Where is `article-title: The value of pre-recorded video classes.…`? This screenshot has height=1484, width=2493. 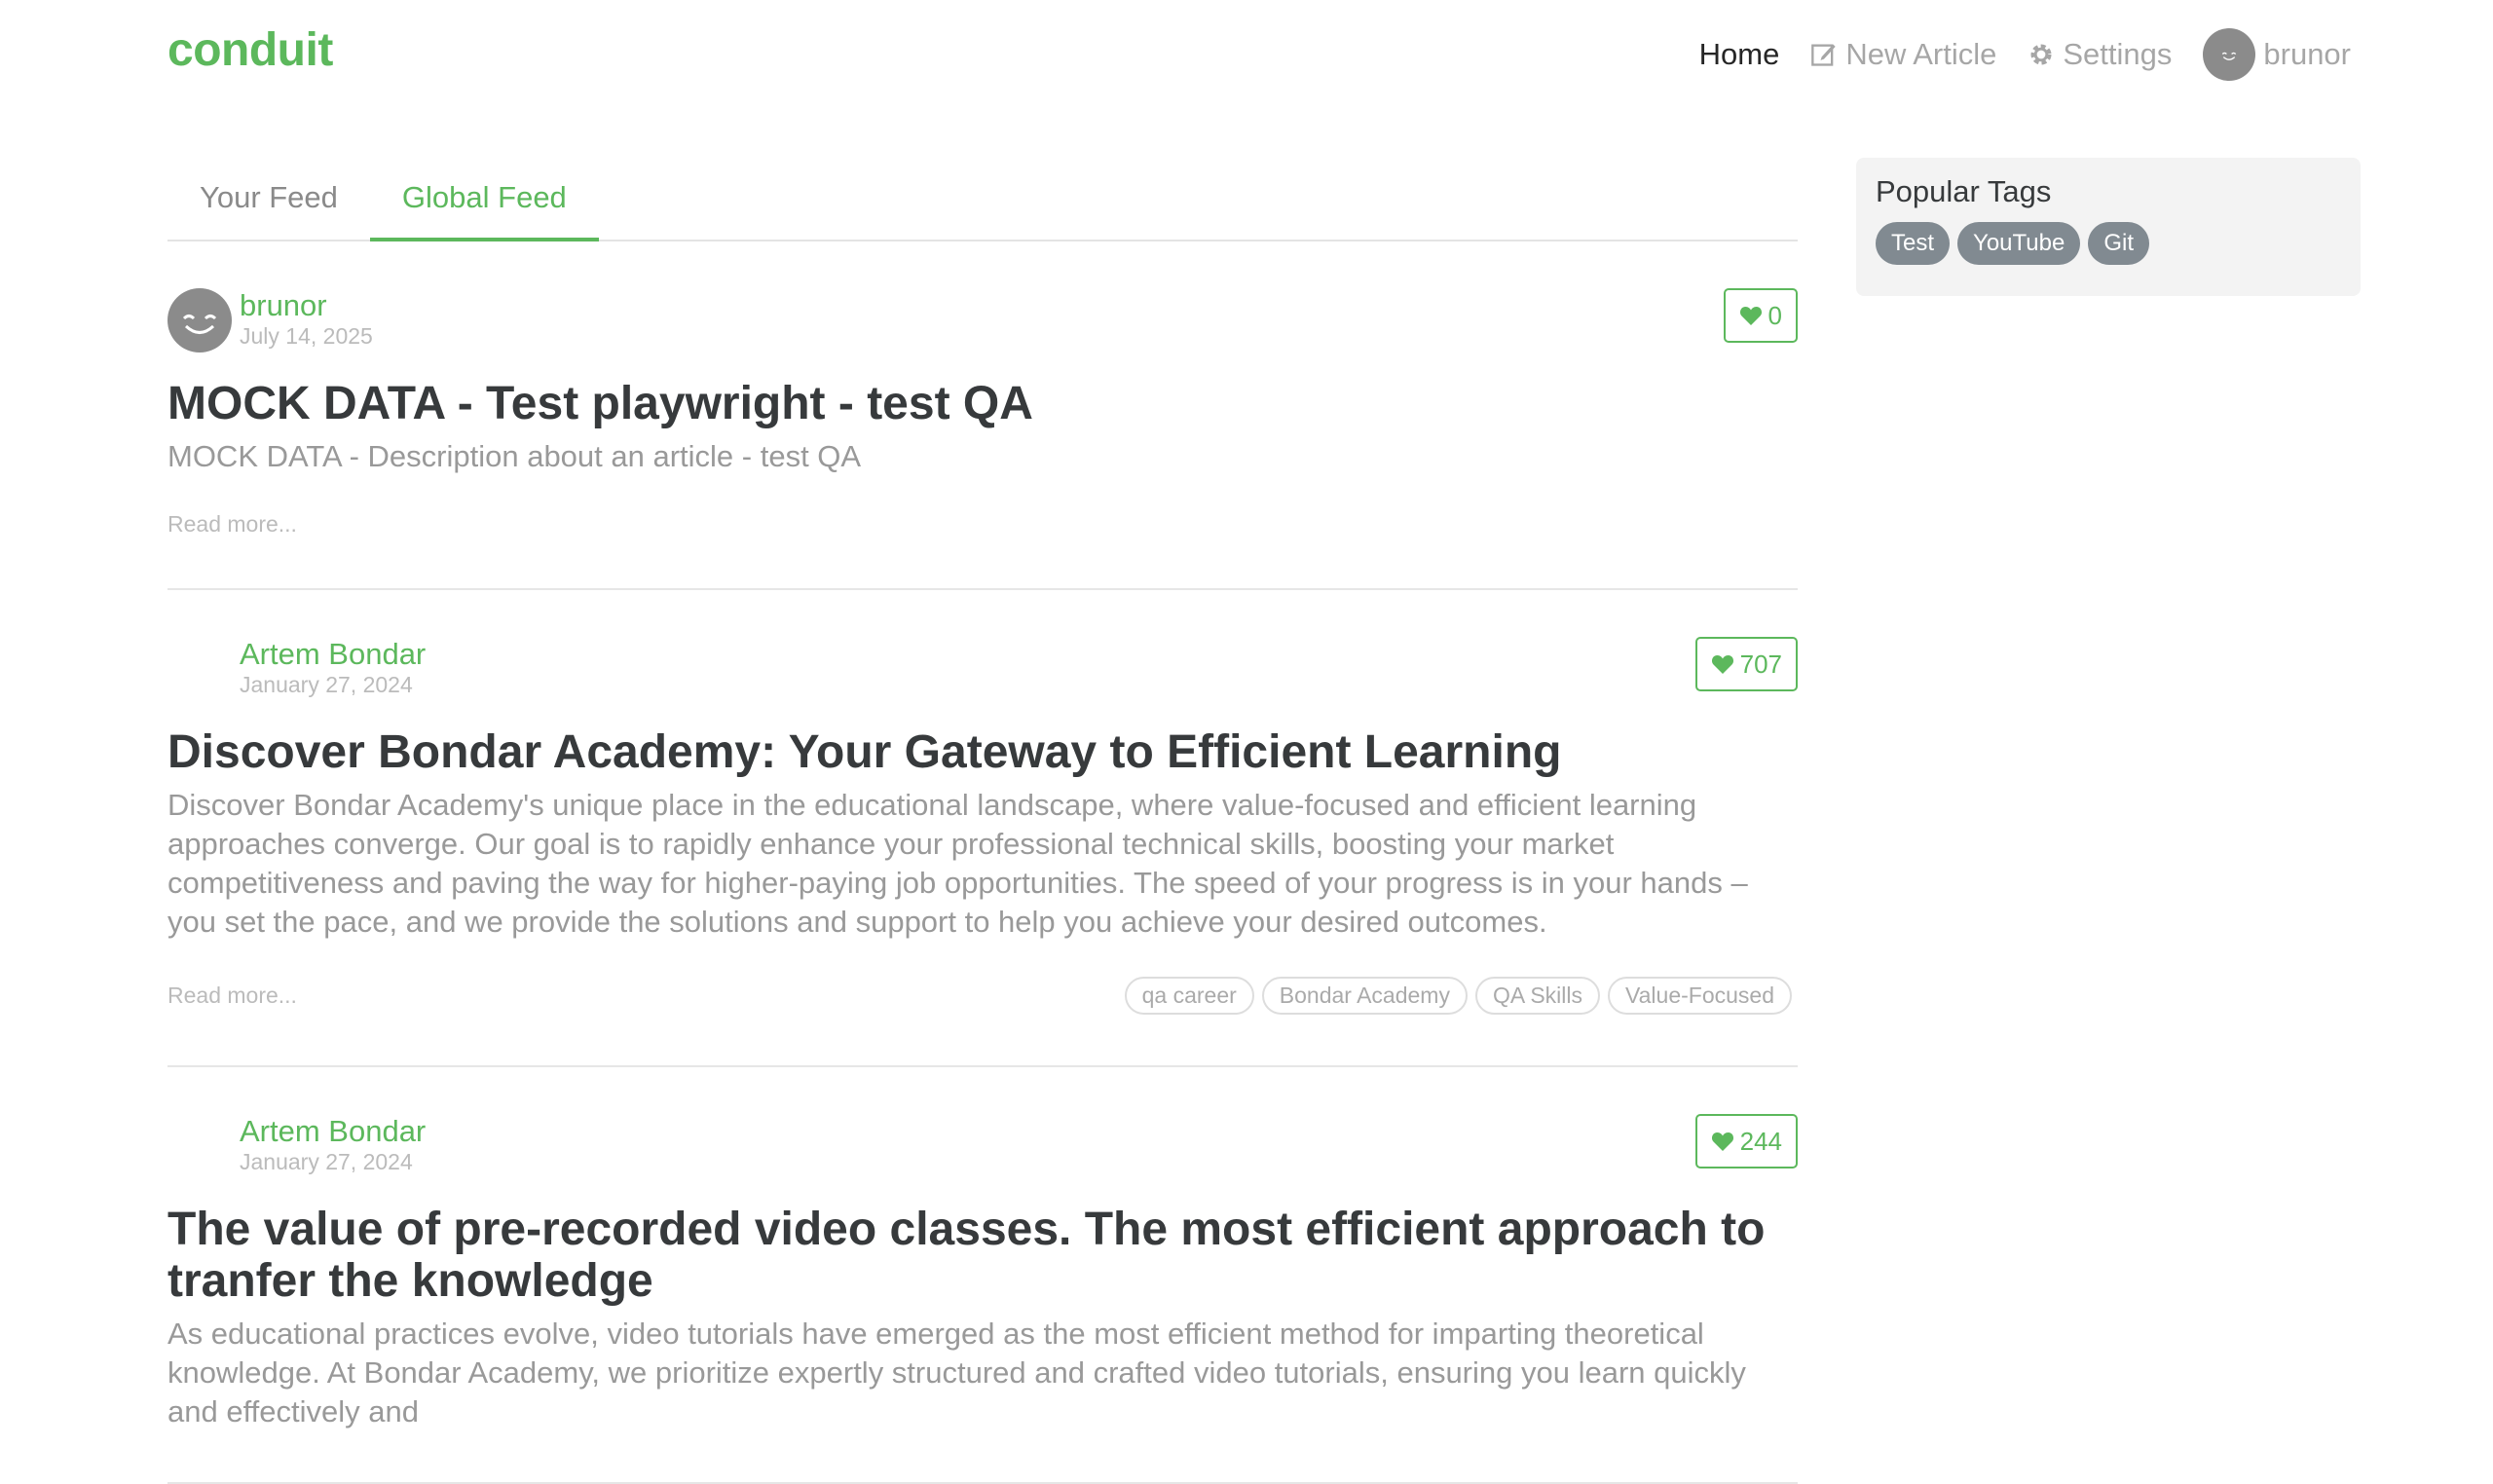
article-title: The value of pre-recorded video classes.… is located at coordinates (983, 1255).